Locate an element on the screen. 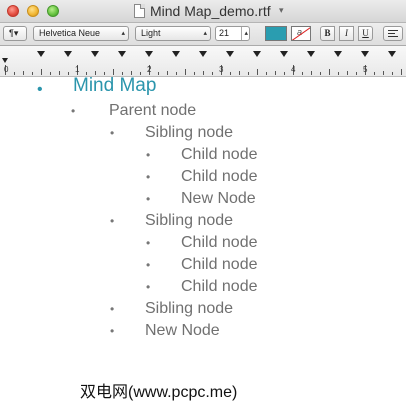 The width and height of the screenshot is (406, 415). text-color-swatch is located at coordinates (276, 33).